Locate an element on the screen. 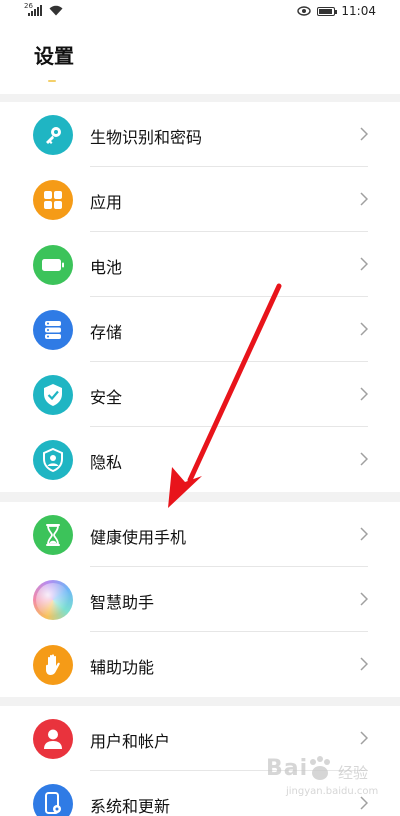 The width and height of the screenshot is (400, 816). wifi-icon is located at coordinates (56, 10).